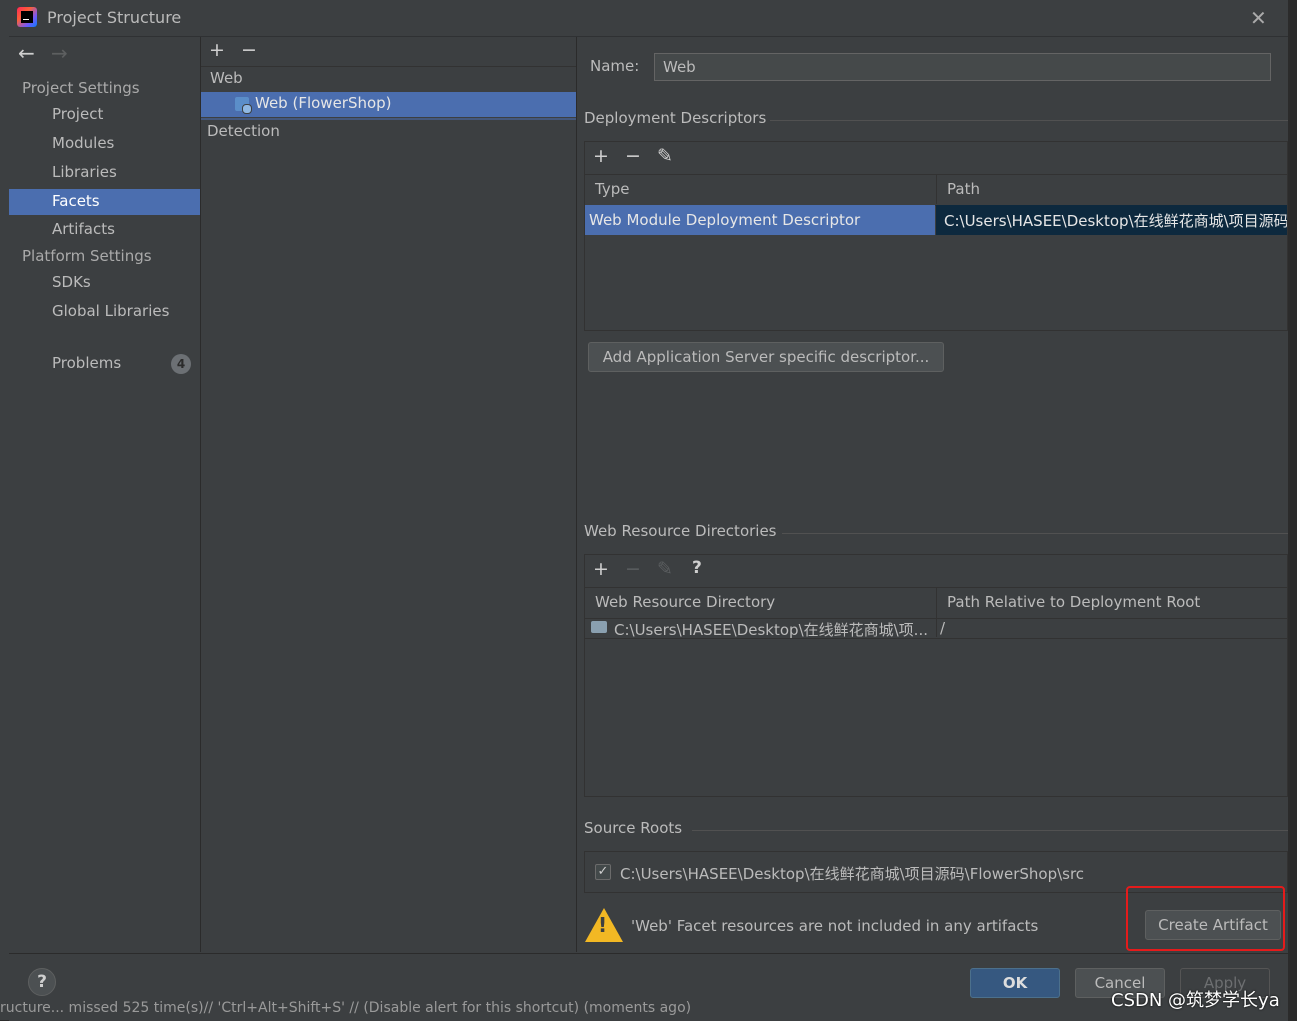 This screenshot has width=1297, height=1021. What do you see at coordinates (27, 17) in the screenshot?
I see `intellij-logo-icon` at bounding box center [27, 17].